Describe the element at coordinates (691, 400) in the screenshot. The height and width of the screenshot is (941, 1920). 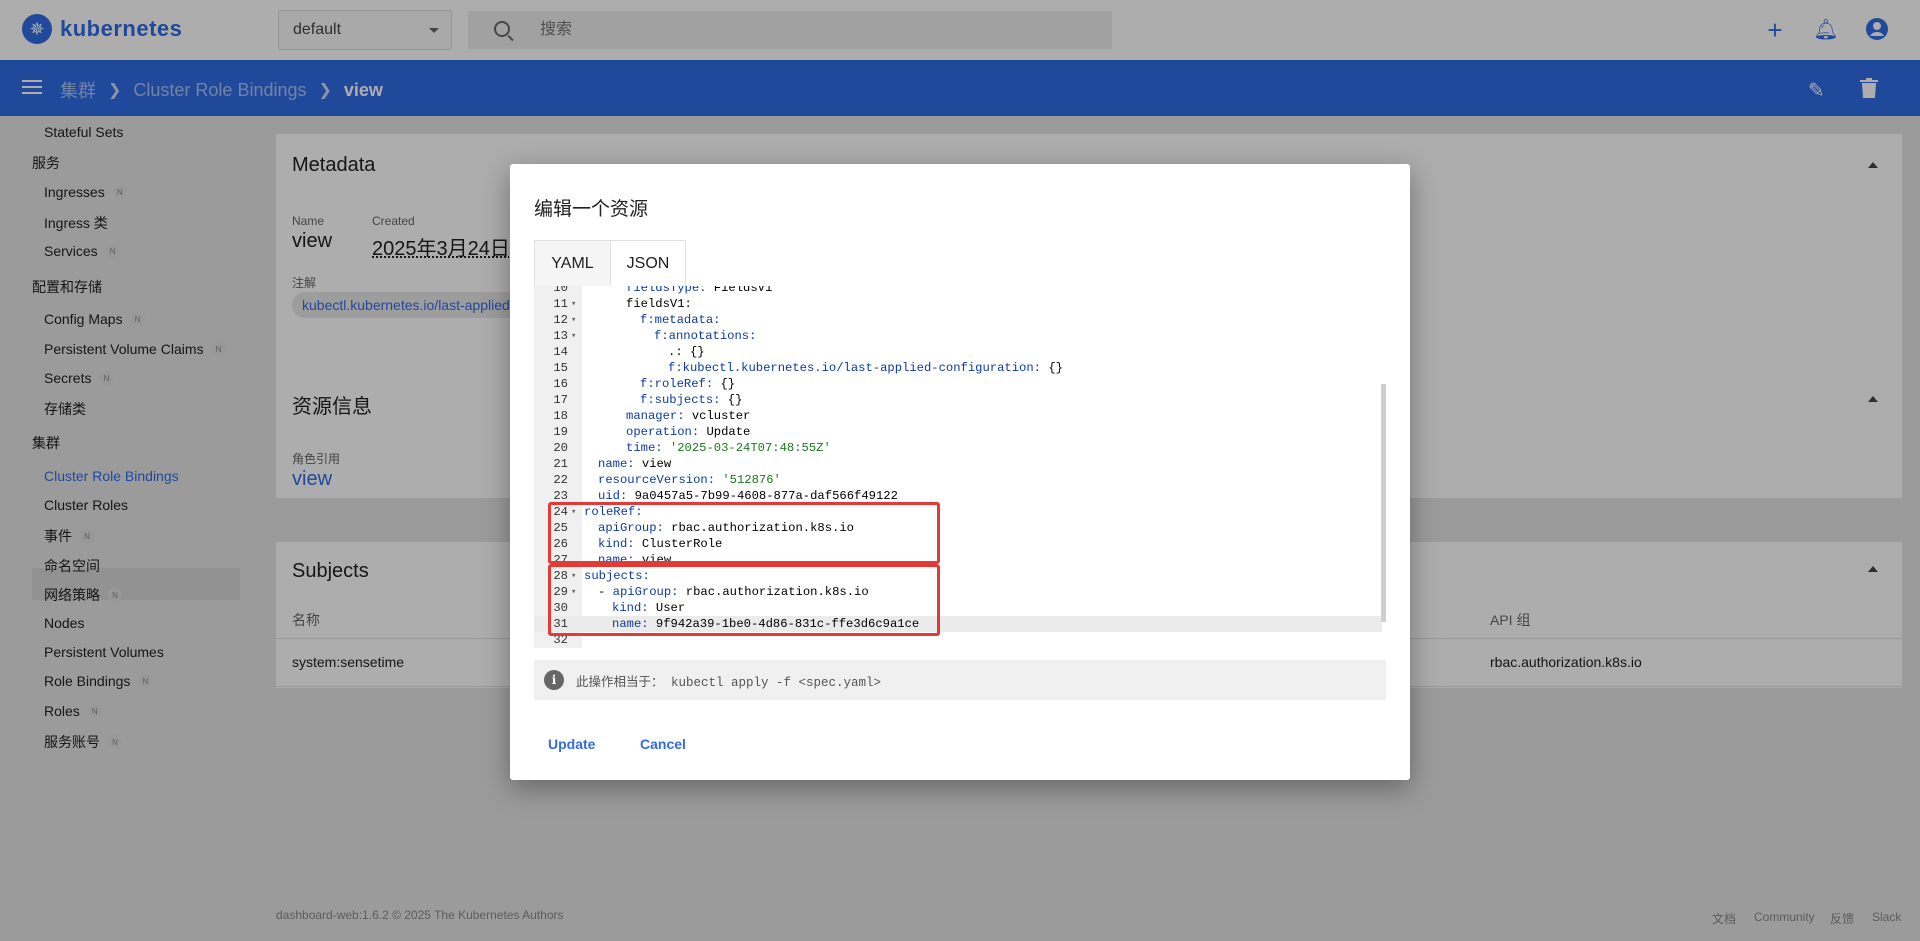
I see `code-text: f:subjects: {}` at that location.